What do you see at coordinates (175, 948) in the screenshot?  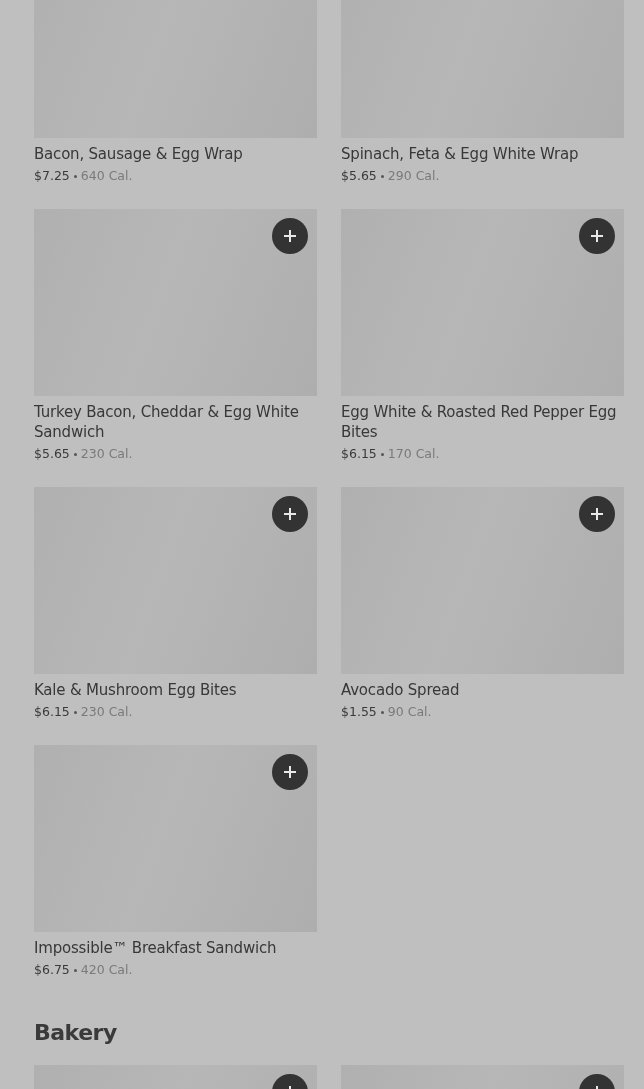 I see `item-name: Impossible™ Breakfast Sandwich` at bounding box center [175, 948].